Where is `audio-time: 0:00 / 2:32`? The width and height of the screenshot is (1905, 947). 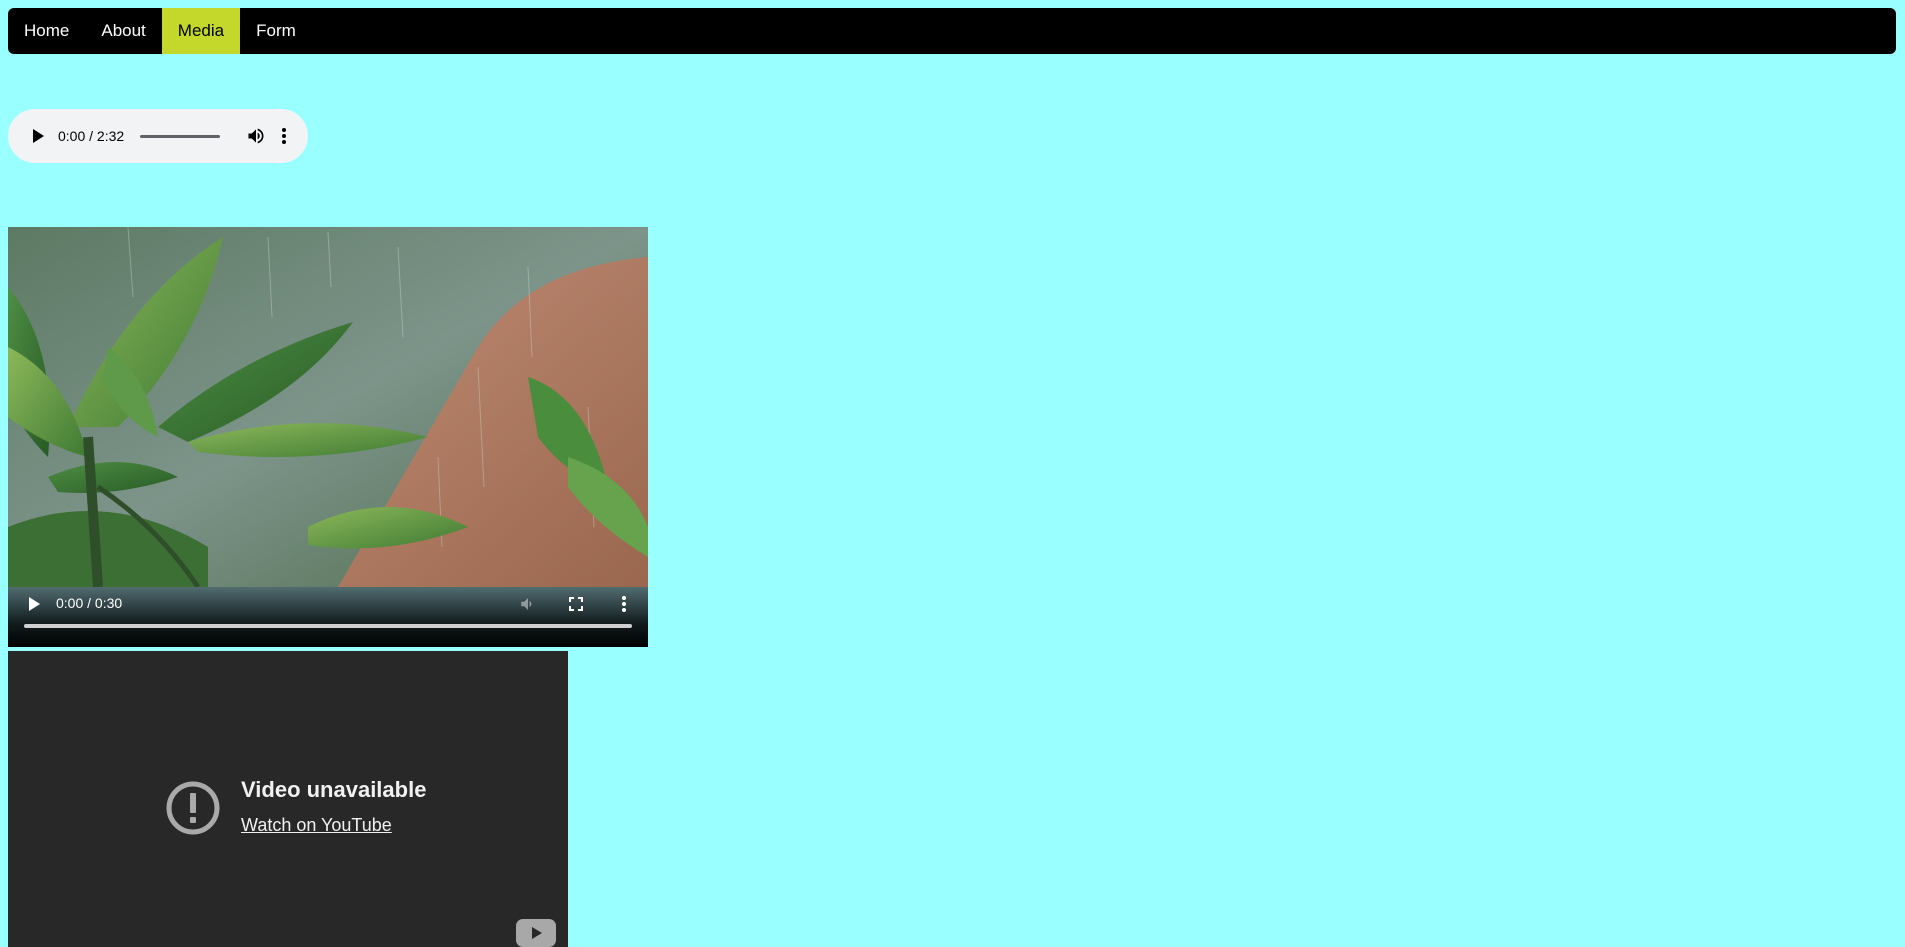
audio-time: 0:00 / 2:32 is located at coordinates (91, 136).